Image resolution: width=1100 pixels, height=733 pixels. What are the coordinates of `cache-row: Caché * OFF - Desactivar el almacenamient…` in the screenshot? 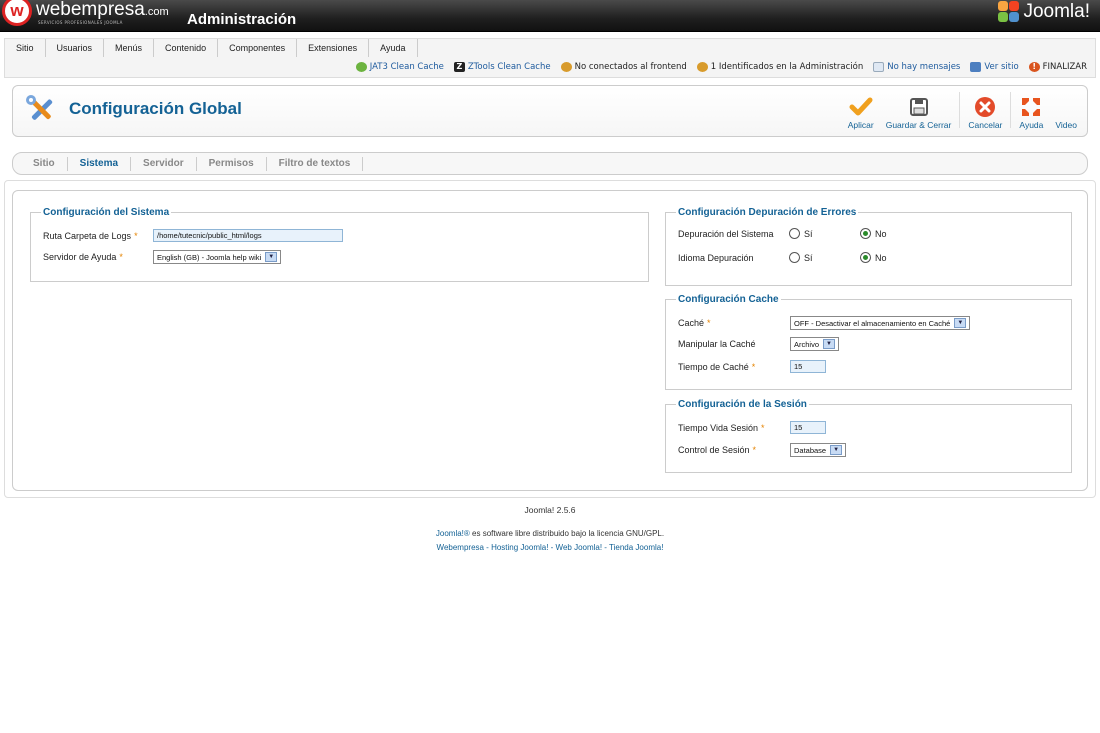 It's located at (824, 323).